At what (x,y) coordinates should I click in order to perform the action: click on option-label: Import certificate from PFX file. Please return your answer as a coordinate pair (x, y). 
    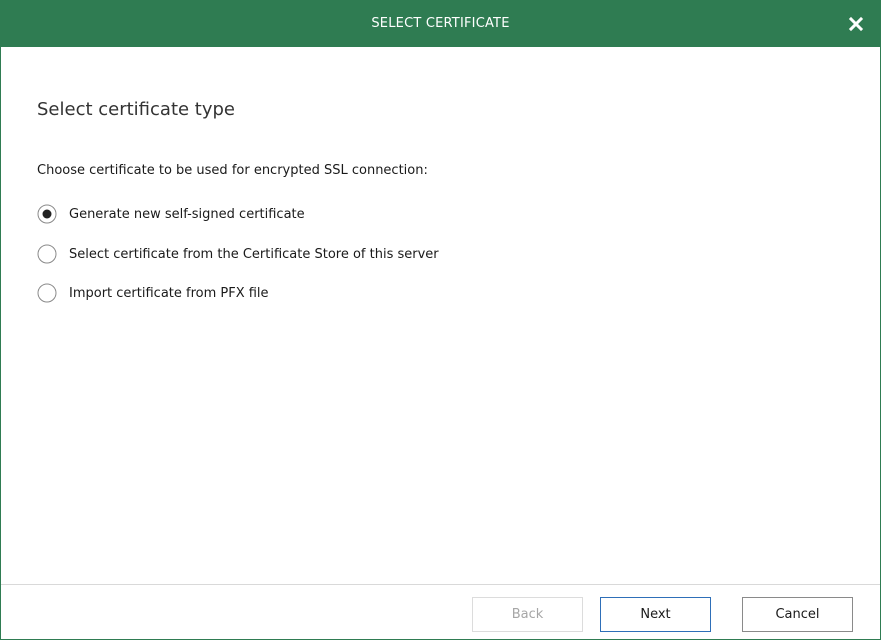
    Looking at the image, I should click on (169, 293).